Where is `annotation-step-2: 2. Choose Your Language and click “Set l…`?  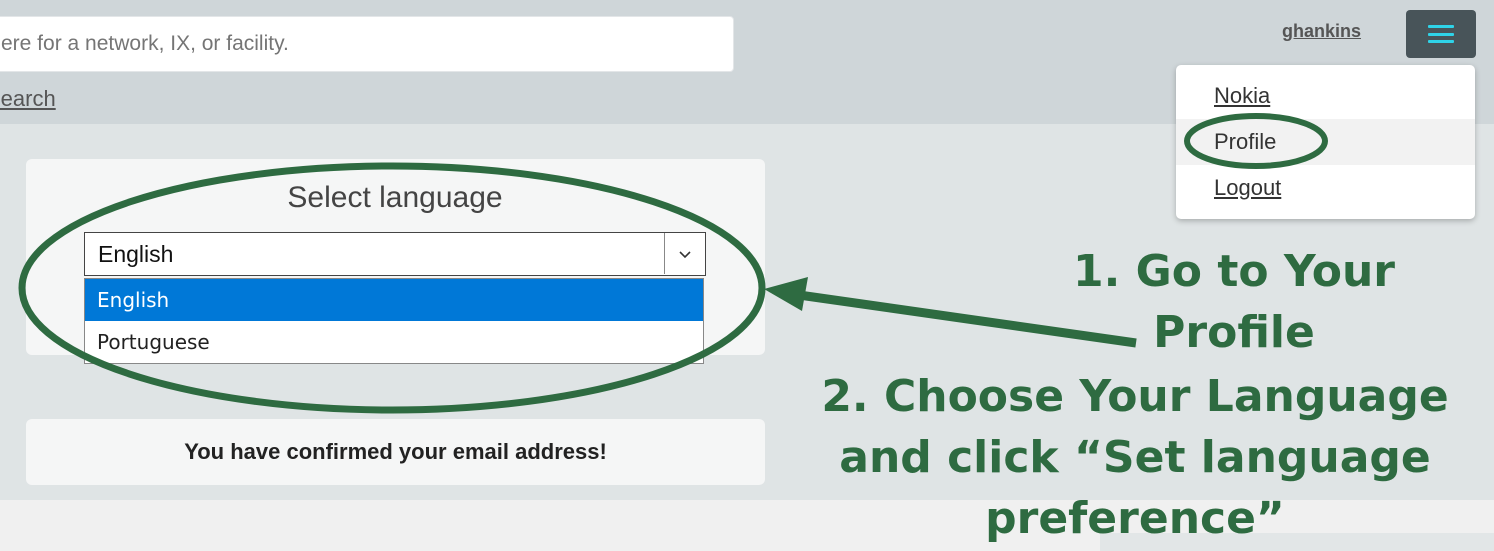
annotation-step-2: 2. Choose Your Language and click “Set l… is located at coordinates (1135, 457).